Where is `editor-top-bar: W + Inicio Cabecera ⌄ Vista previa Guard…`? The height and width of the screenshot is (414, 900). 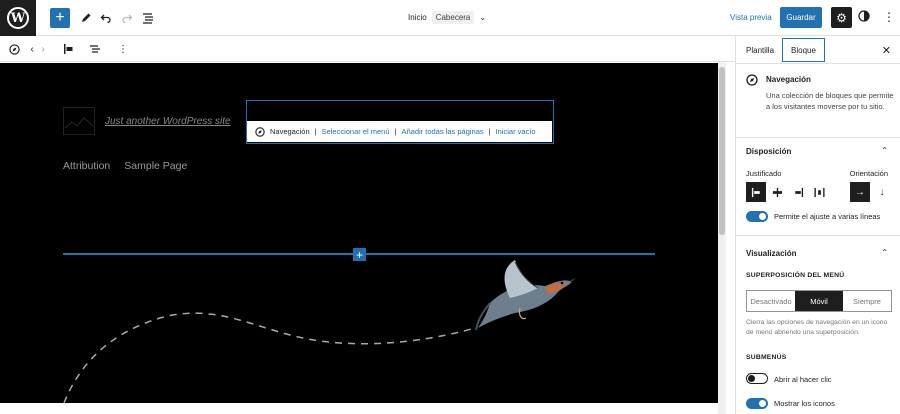 editor-top-bar: W + Inicio Cabecera ⌄ Vista previa Guard… is located at coordinates (450, 18).